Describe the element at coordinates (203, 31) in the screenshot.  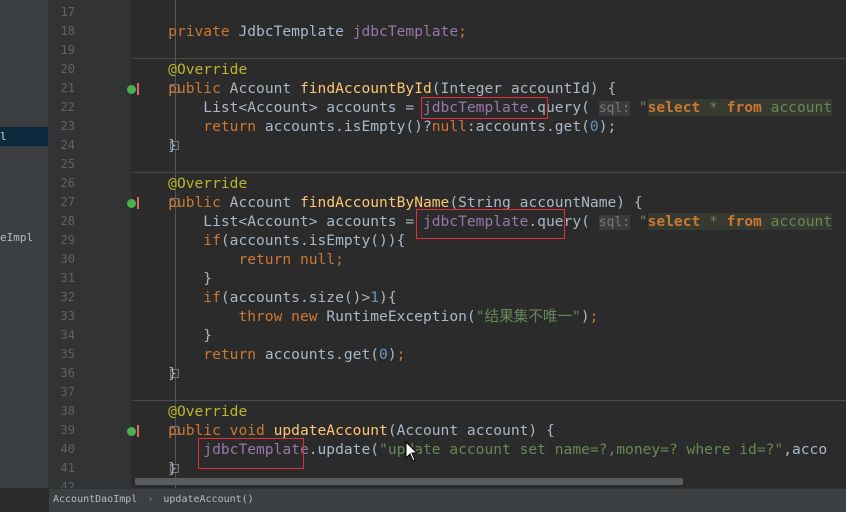
I see `code-token: private` at that location.